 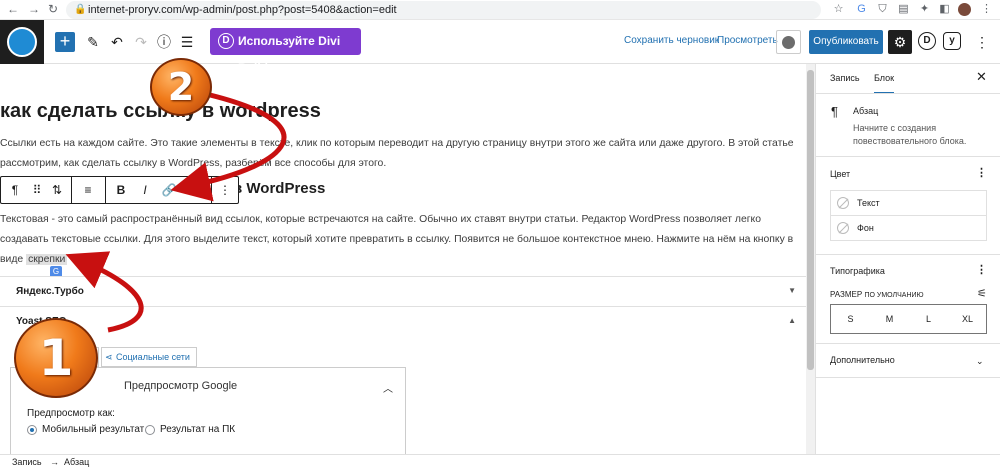 I want to click on step-badge-1: 1, so click(x=56, y=358).